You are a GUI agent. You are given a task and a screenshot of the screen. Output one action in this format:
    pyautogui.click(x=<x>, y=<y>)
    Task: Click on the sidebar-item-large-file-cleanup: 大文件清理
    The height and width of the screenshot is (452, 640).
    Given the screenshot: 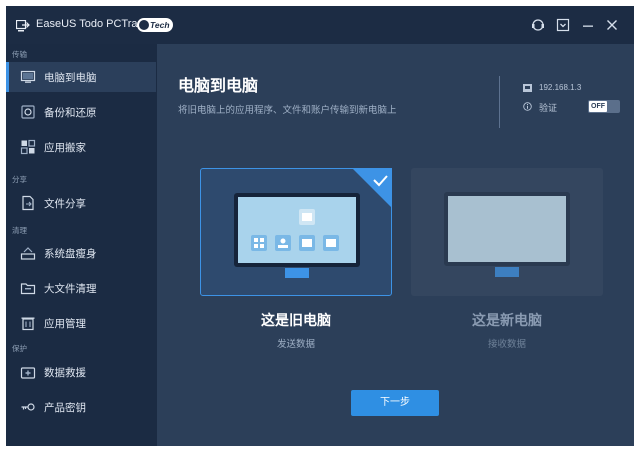 What is the action you would take?
    pyautogui.click(x=81, y=288)
    